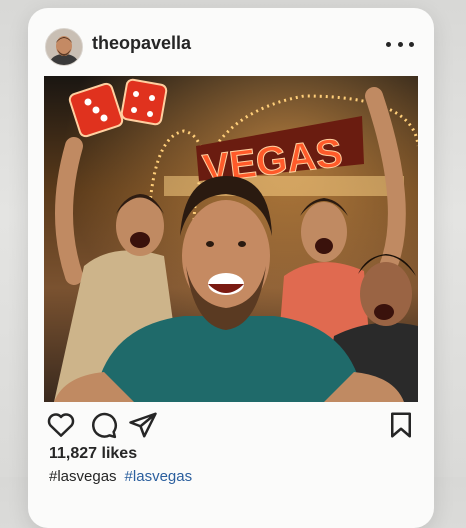 This screenshot has height=528, width=466. What do you see at coordinates (388, 44) in the screenshot?
I see `more-horizontal-icon` at bounding box center [388, 44].